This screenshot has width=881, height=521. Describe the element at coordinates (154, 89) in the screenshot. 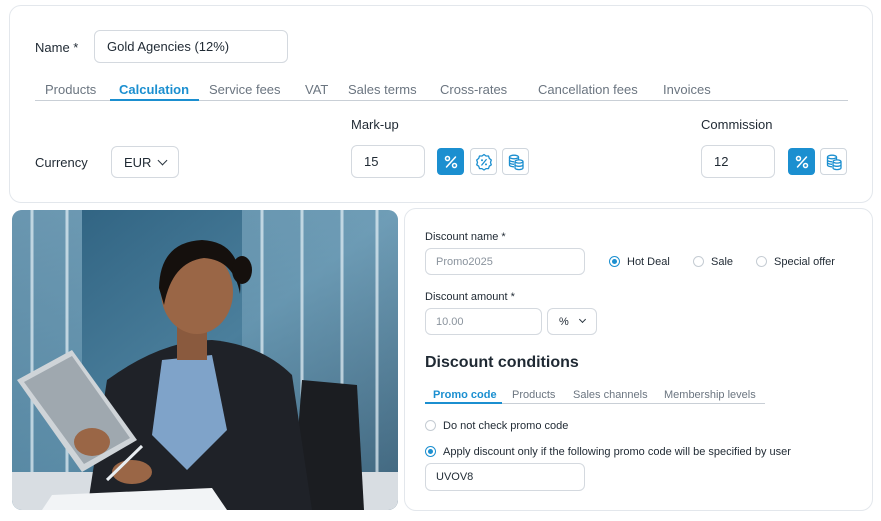

I see `tab-calculation: Calculation` at that location.